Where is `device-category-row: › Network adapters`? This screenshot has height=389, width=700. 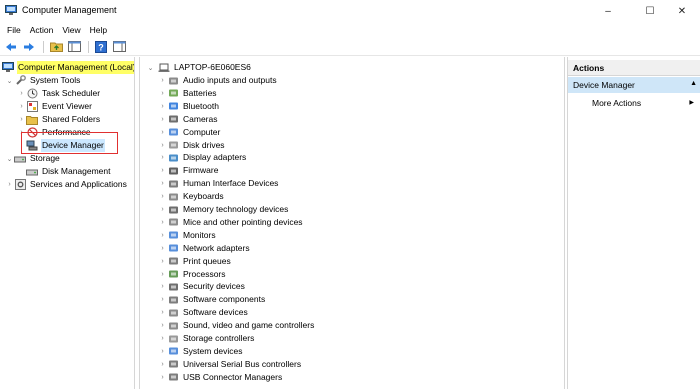 device-category-row: › Network adapters is located at coordinates (204, 248).